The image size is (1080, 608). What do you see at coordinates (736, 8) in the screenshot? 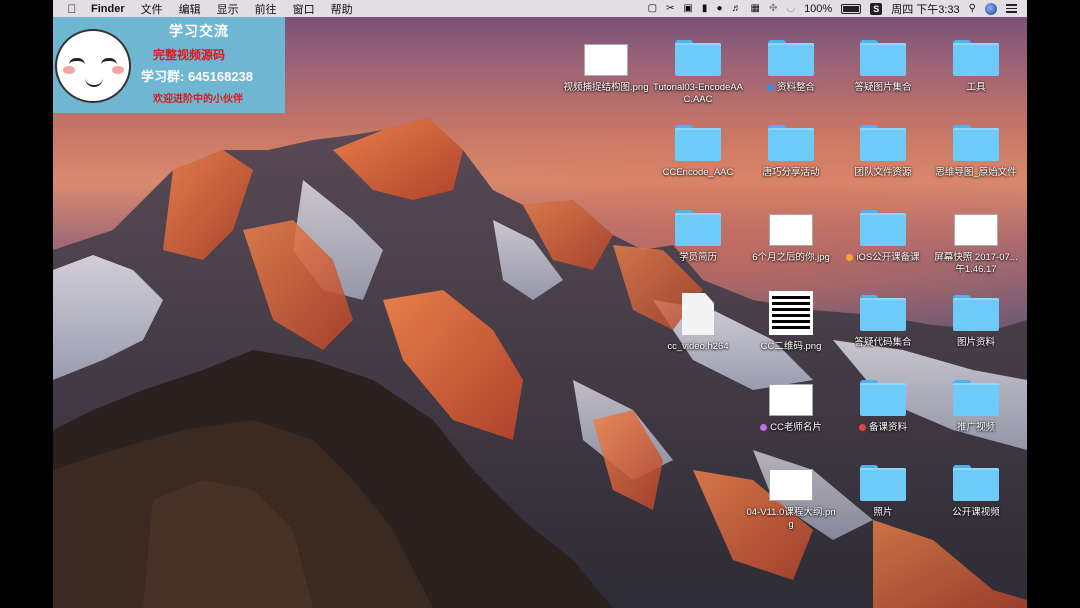
I see `volume-icon: ♬` at bounding box center [736, 8].